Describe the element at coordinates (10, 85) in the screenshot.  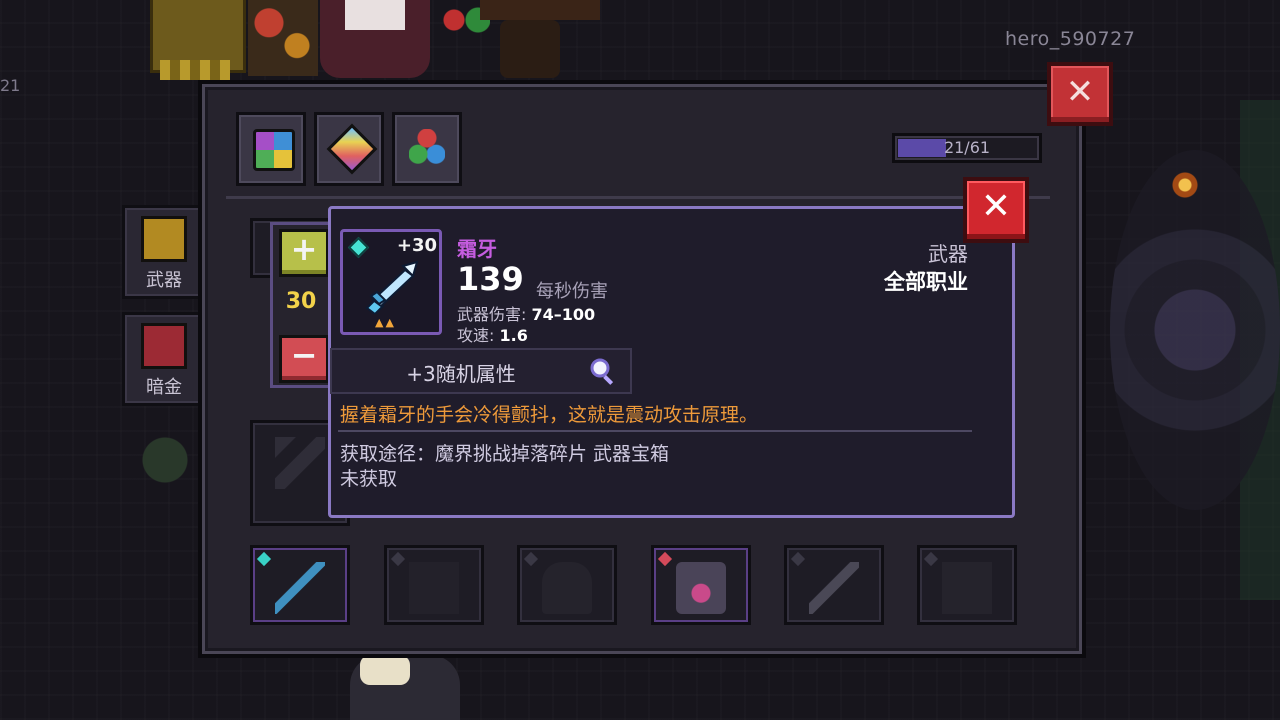
I see `edge-number: 21` at that location.